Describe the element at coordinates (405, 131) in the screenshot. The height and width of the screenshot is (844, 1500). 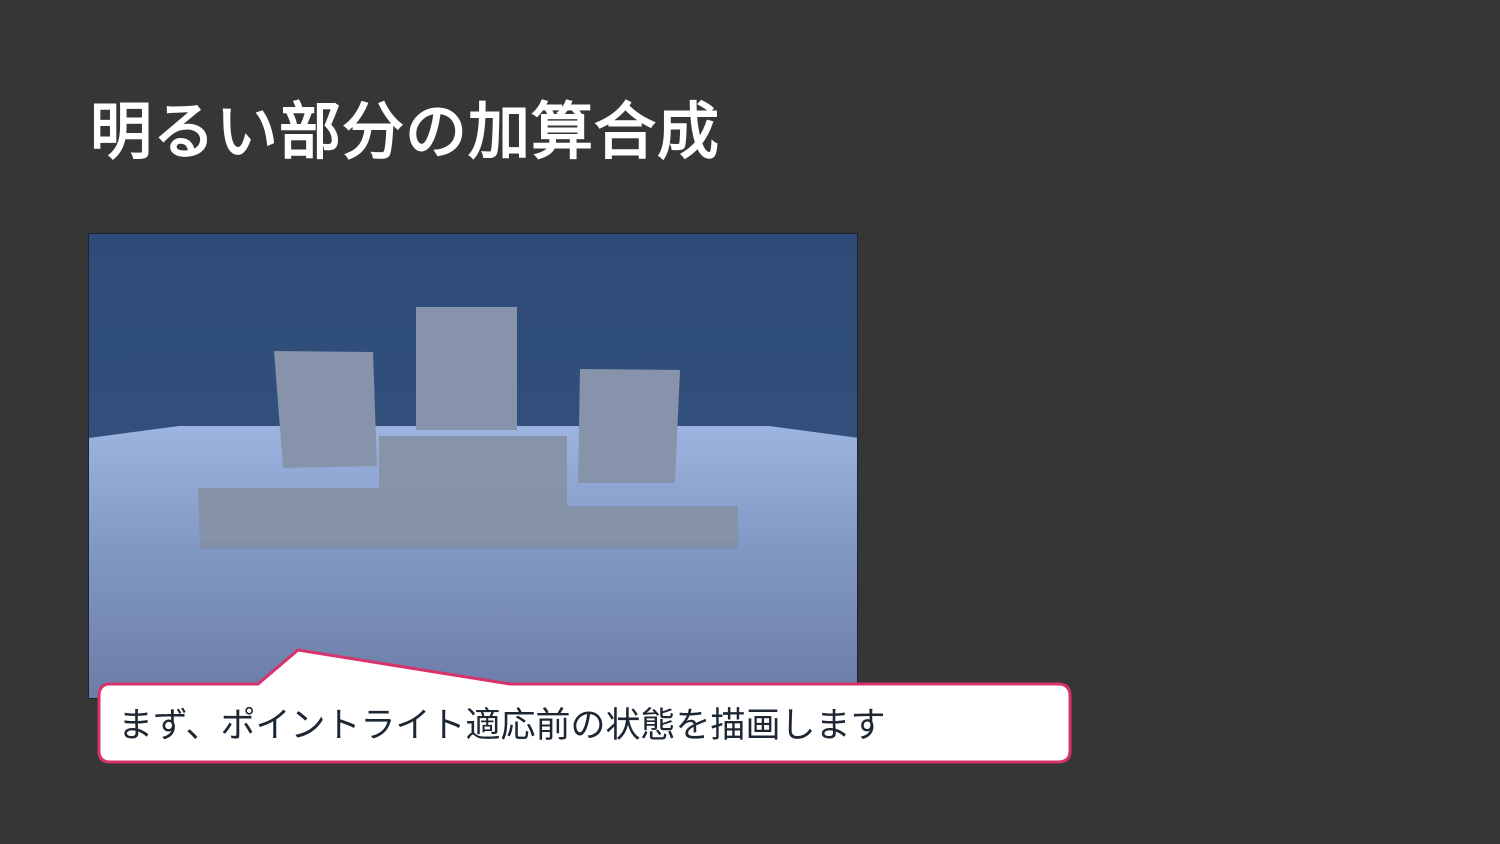
I see `slide-title: 明るい部分の加算合成` at that location.